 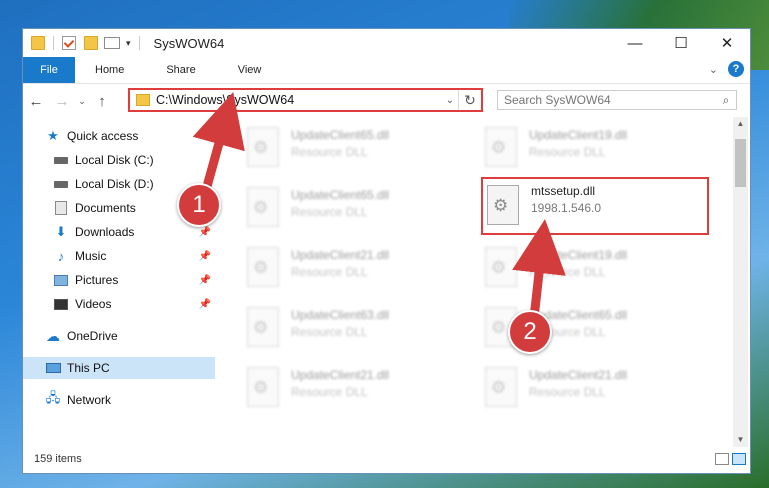 What do you see at coordinates (134, 280) in the screenshot?
I see `sidebar-item-pictures: Pictures 📌` at bounding box center [134, 280].